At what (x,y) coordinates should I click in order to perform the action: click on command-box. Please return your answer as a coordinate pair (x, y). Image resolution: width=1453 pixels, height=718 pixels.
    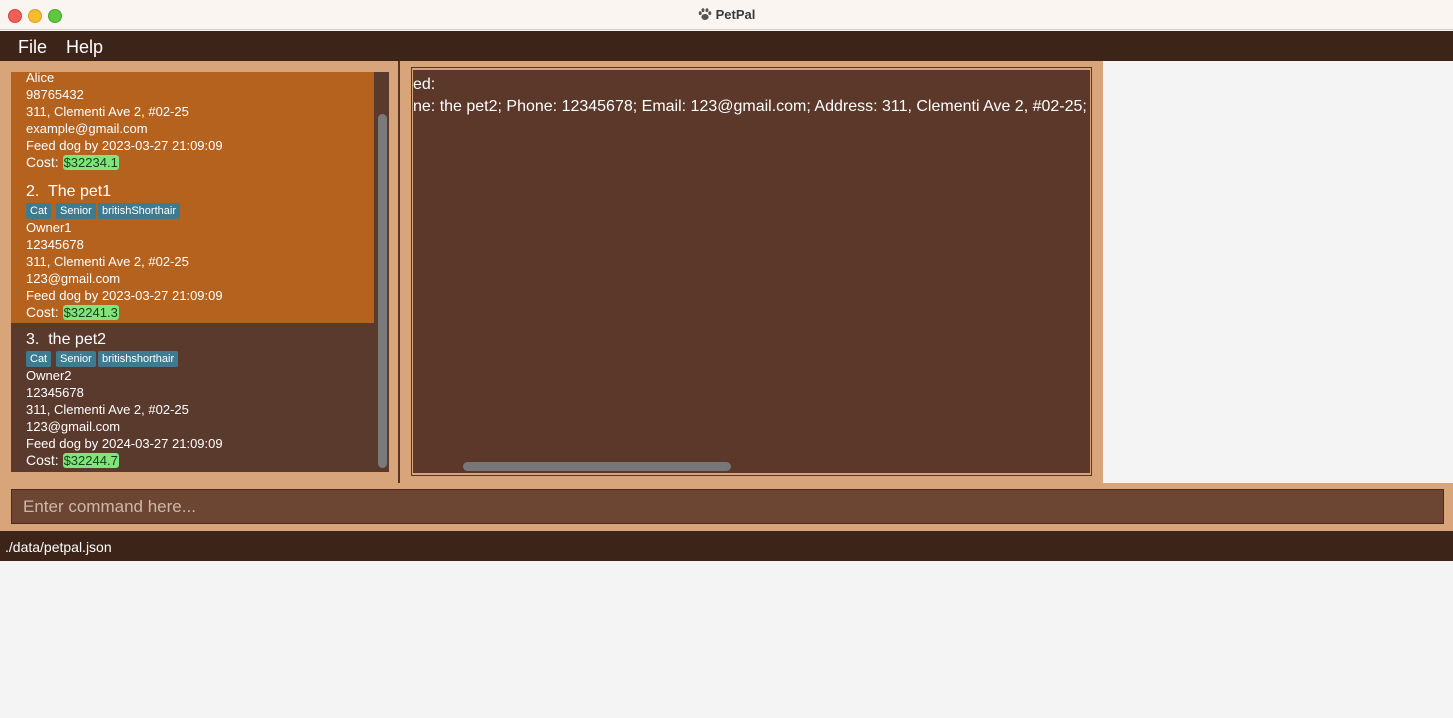
    Looking at the image, I should click on (726, 507).